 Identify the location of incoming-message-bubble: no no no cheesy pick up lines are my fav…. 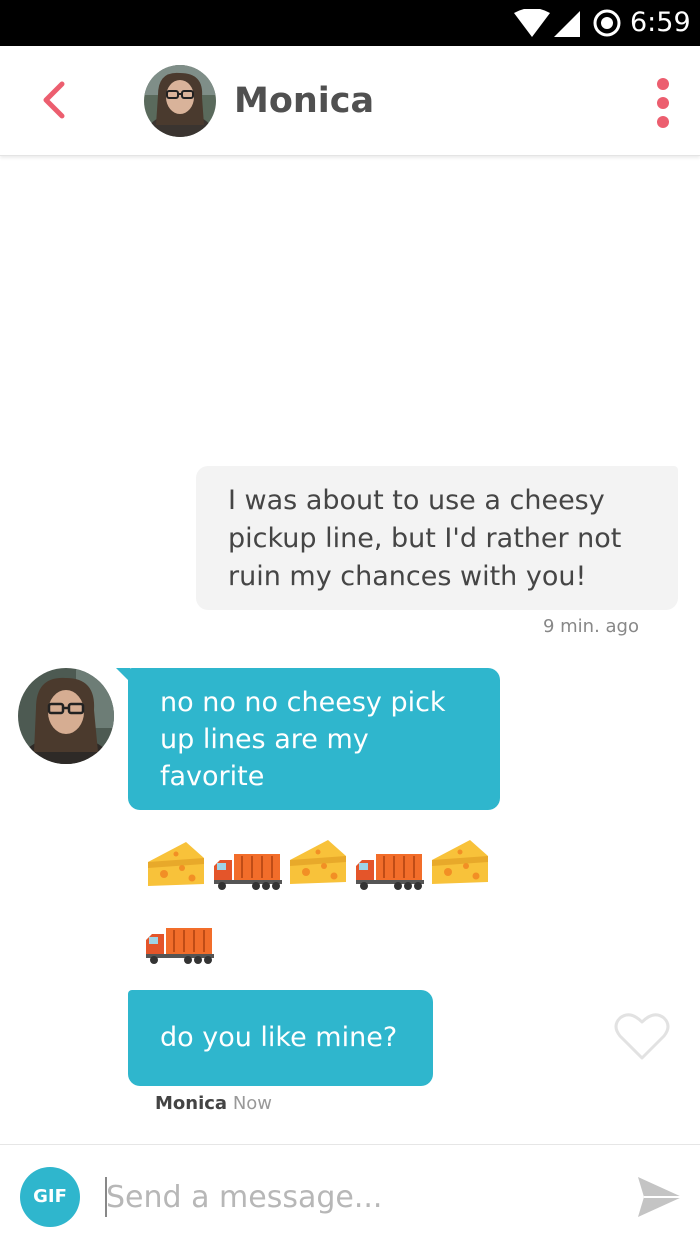
(308, 739).